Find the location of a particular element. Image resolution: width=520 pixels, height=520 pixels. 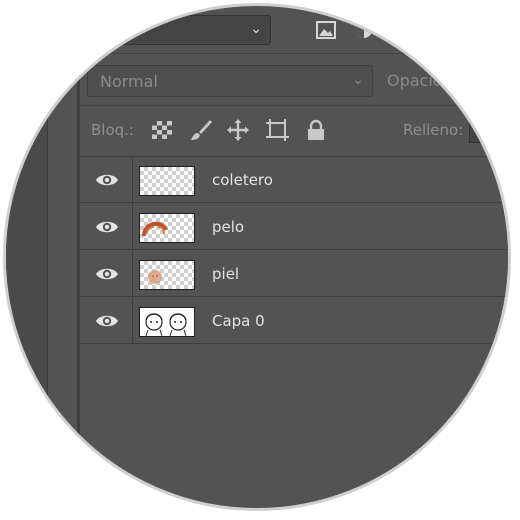

layer-filter-dropdown: ⌄ is located at coordinates (168, 30).